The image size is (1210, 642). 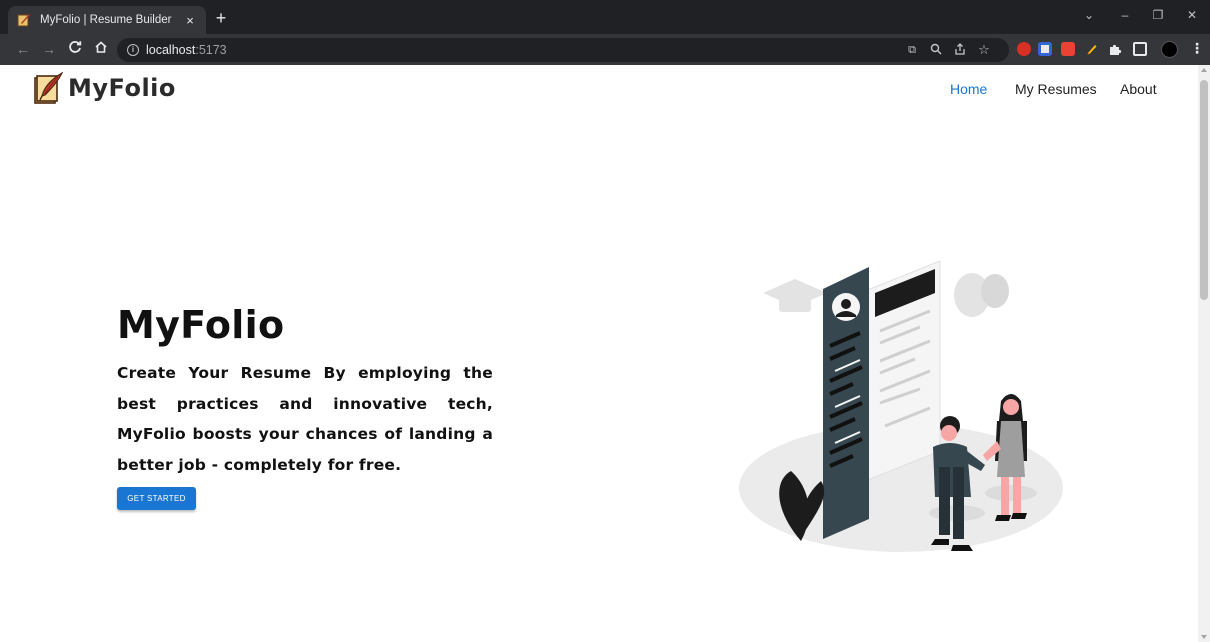 What do you see at coordinates (1204, 190) in the screenshot?
I see `scroll-thumb` at bounding box center [1204, 190].